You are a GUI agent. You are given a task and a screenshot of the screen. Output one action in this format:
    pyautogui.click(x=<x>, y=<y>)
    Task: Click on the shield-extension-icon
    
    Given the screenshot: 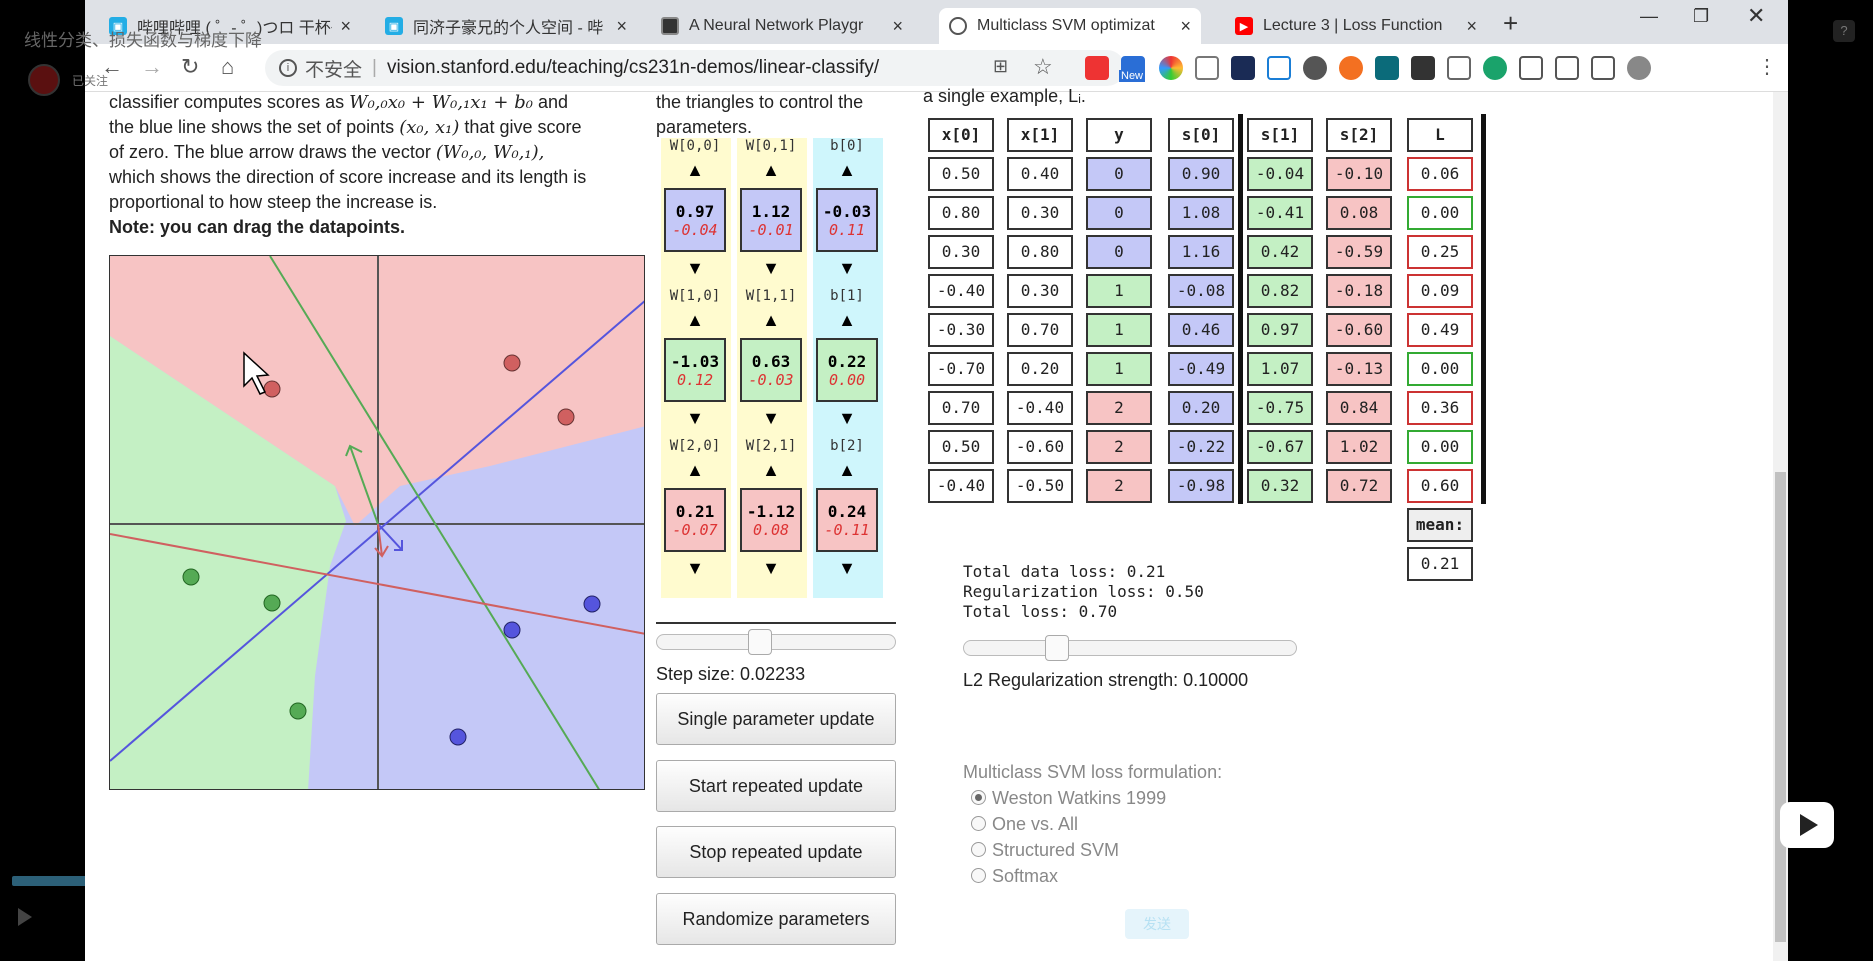 What is the action you would take?
    pyautogui.click(x=1207, y=68)
    